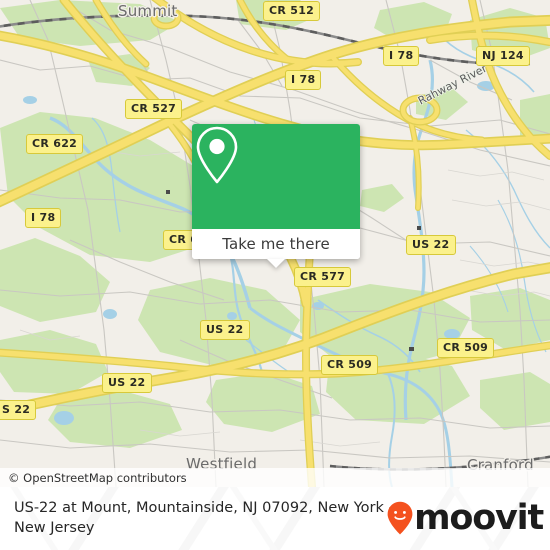 This screenshot has height=550, width=550. I want to click on road-shield-cr-527: CR 527, so click(154, 109).